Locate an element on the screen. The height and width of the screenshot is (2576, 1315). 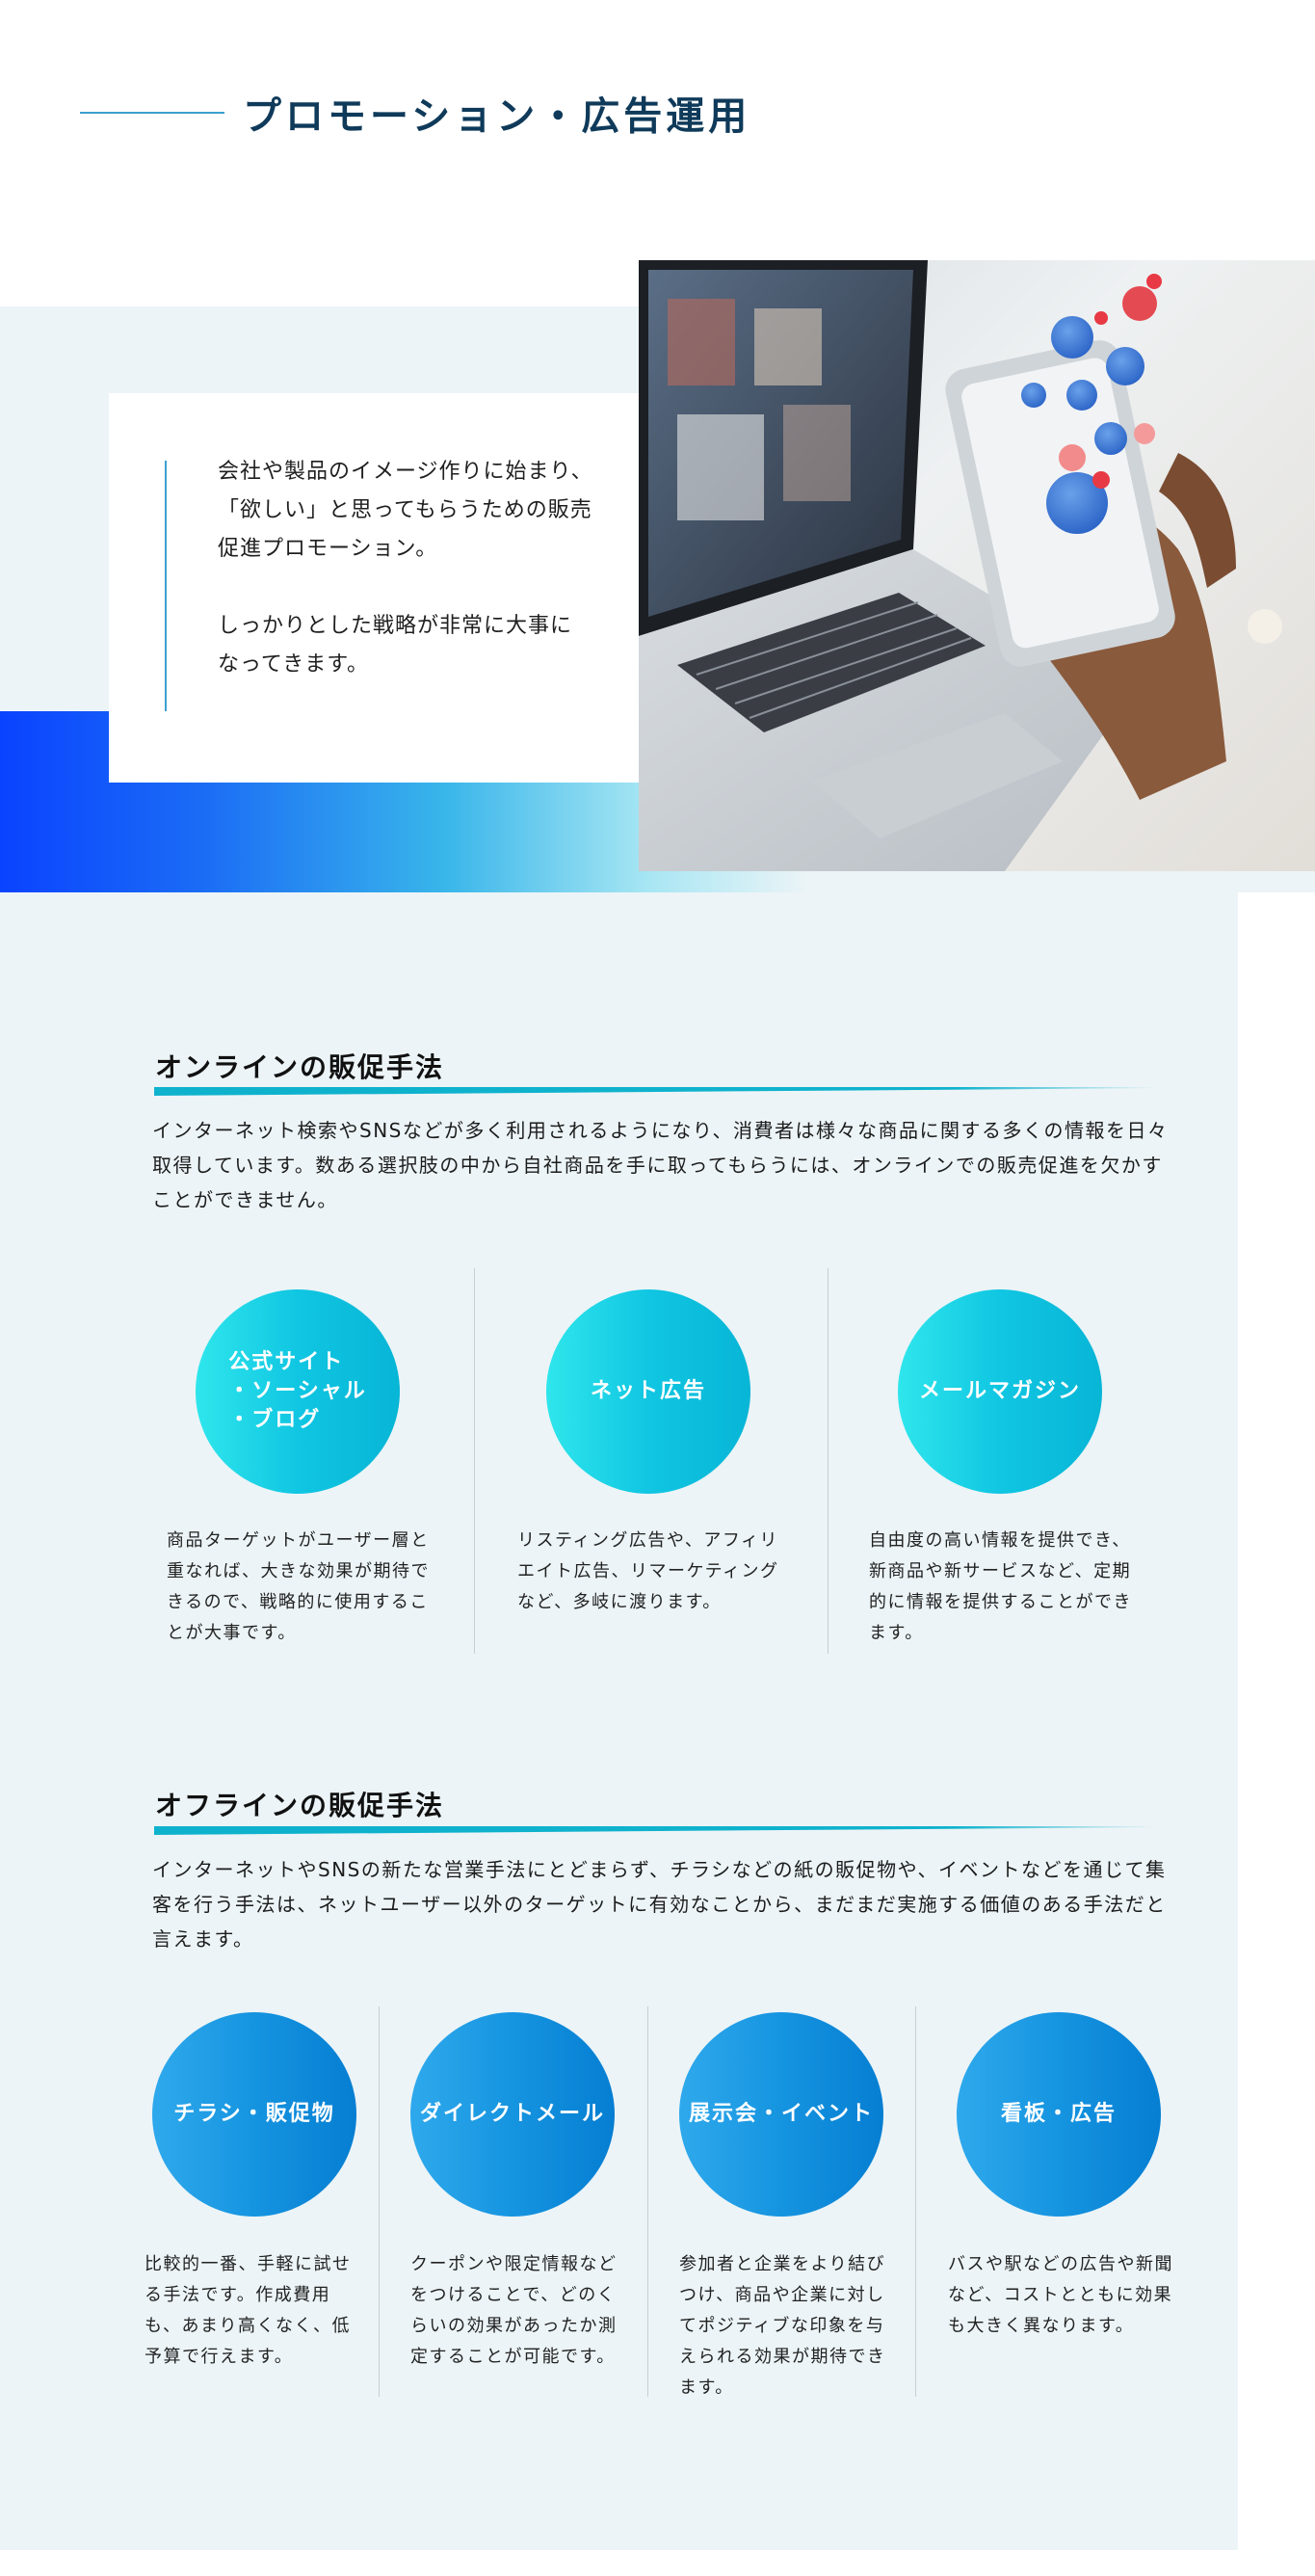
offline-item-3-label: 展示会・イベント is located at coordinates (781, 2114).